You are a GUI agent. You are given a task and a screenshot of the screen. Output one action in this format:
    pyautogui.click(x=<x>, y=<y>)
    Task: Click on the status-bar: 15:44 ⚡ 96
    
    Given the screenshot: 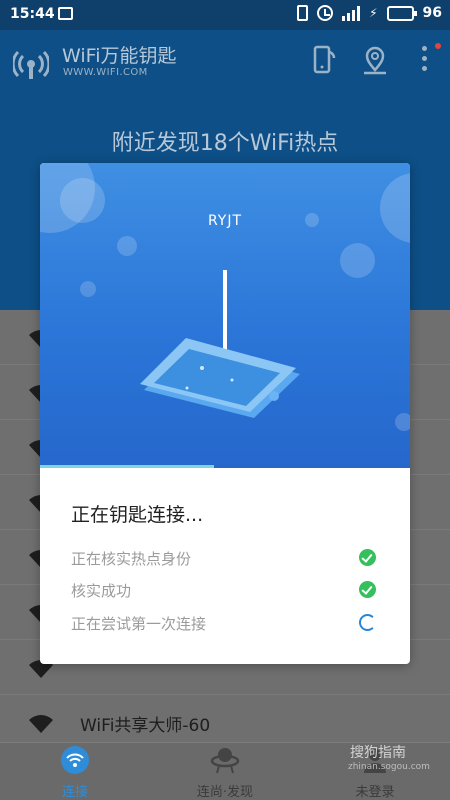 What is the action you would take?
    pyautogui.click(x=225, y=15)
    